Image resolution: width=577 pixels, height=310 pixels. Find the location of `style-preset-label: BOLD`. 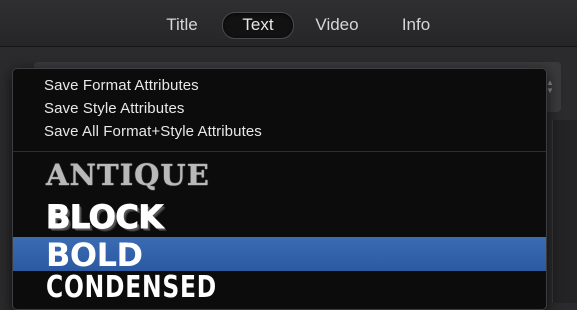

style-preset-label: BOLD is located at coordinates (94, 255).